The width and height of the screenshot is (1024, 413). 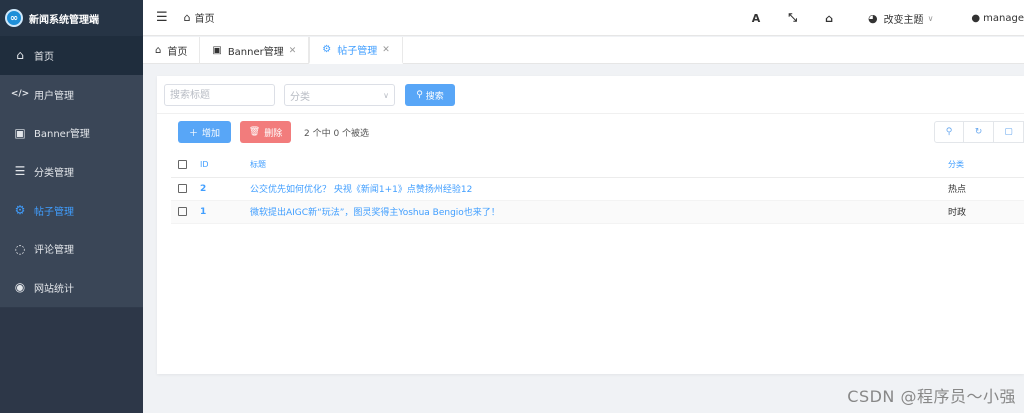 What do you see at coordinates (162, 17) in the screenshot?
I see `hamburger-icon: ☰` at bounding box center [162, 17].